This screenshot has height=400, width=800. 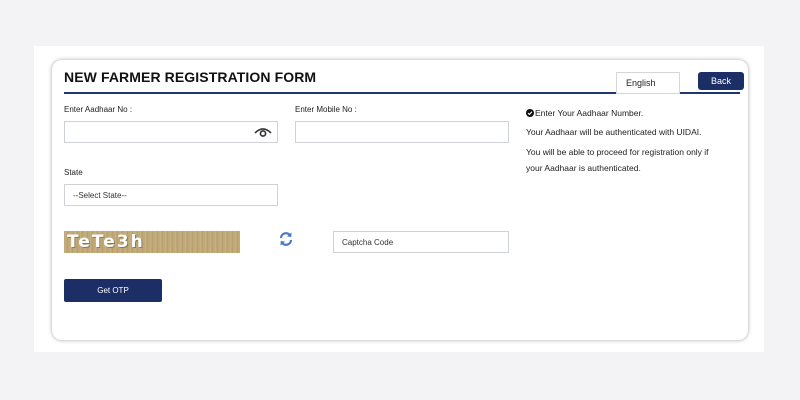 What do you see at coordinates (113, 290) in the screenshot?
I see `get-otp-button: Get OTP` at bounding box center [113, 290].